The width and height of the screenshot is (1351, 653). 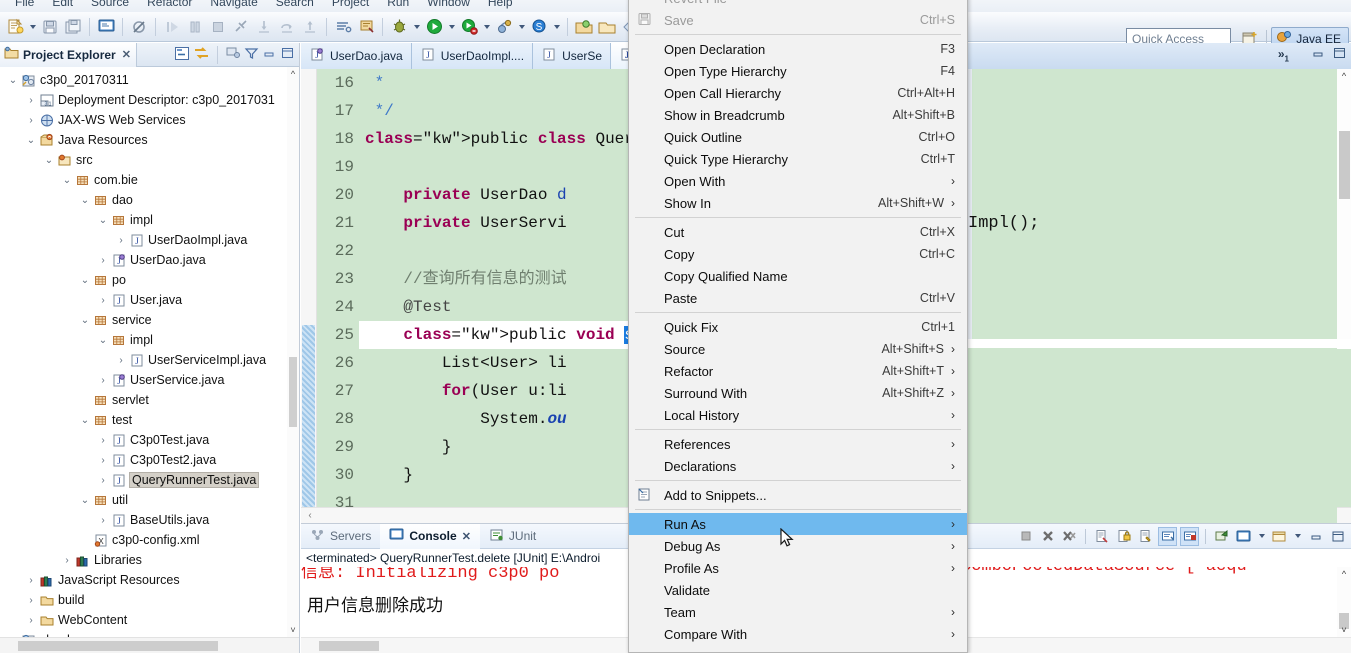 I want to click on coverage-dropdown-icon, so click(x=521, y=27).